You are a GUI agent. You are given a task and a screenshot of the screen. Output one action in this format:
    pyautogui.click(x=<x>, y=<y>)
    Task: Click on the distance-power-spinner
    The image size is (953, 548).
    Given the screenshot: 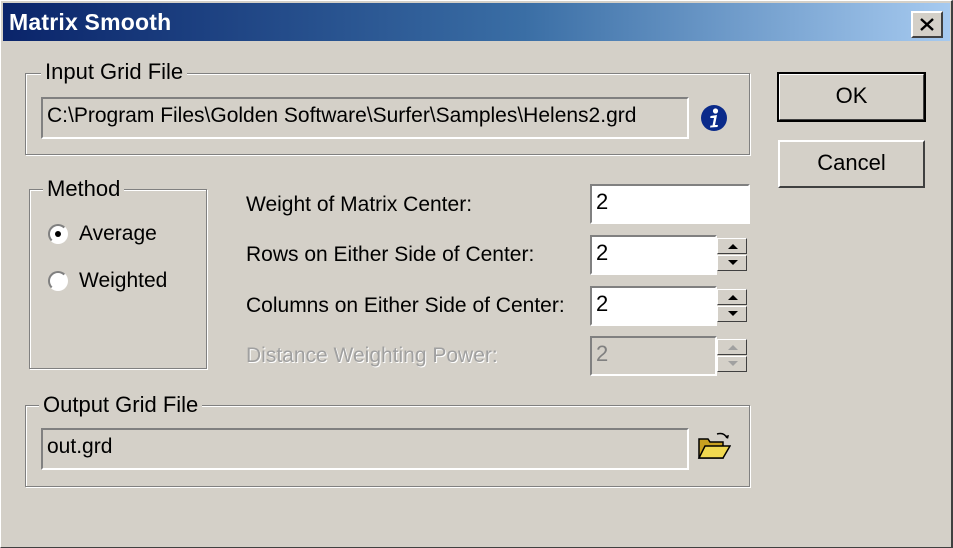 What is the action you would take?
    pyautogui.click(x=732, y=356)
    